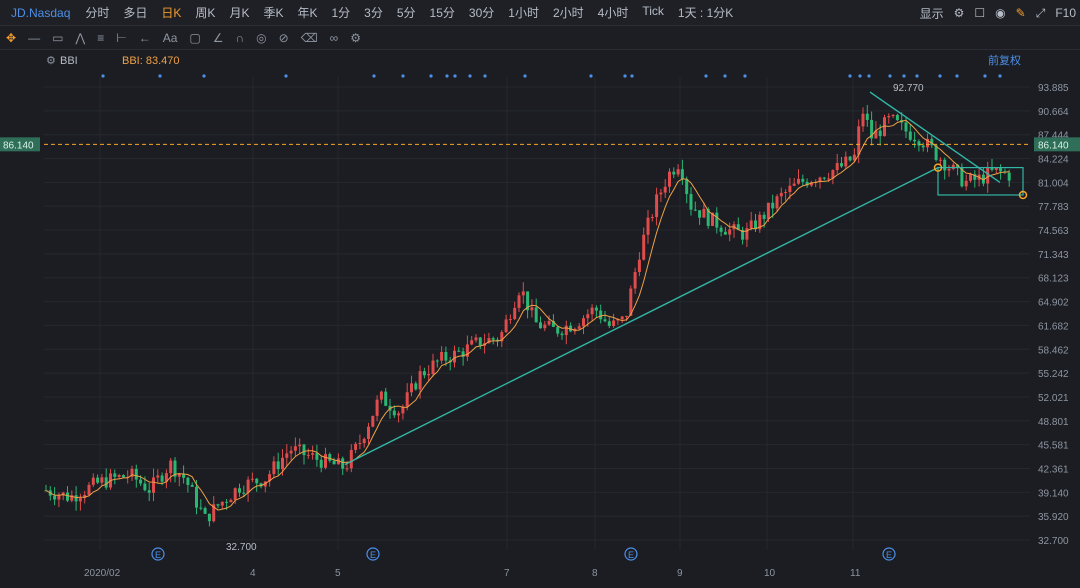  Describe the element at coordinates (540, 38) in the screenshot. I see `drawing-toolbar: ✥ — ▭ ⋀ ≡ ⊢ ← Aa ▢ ∠ ∩ ◎ ⊘ ⌫ ∞ ⚙` at that location.